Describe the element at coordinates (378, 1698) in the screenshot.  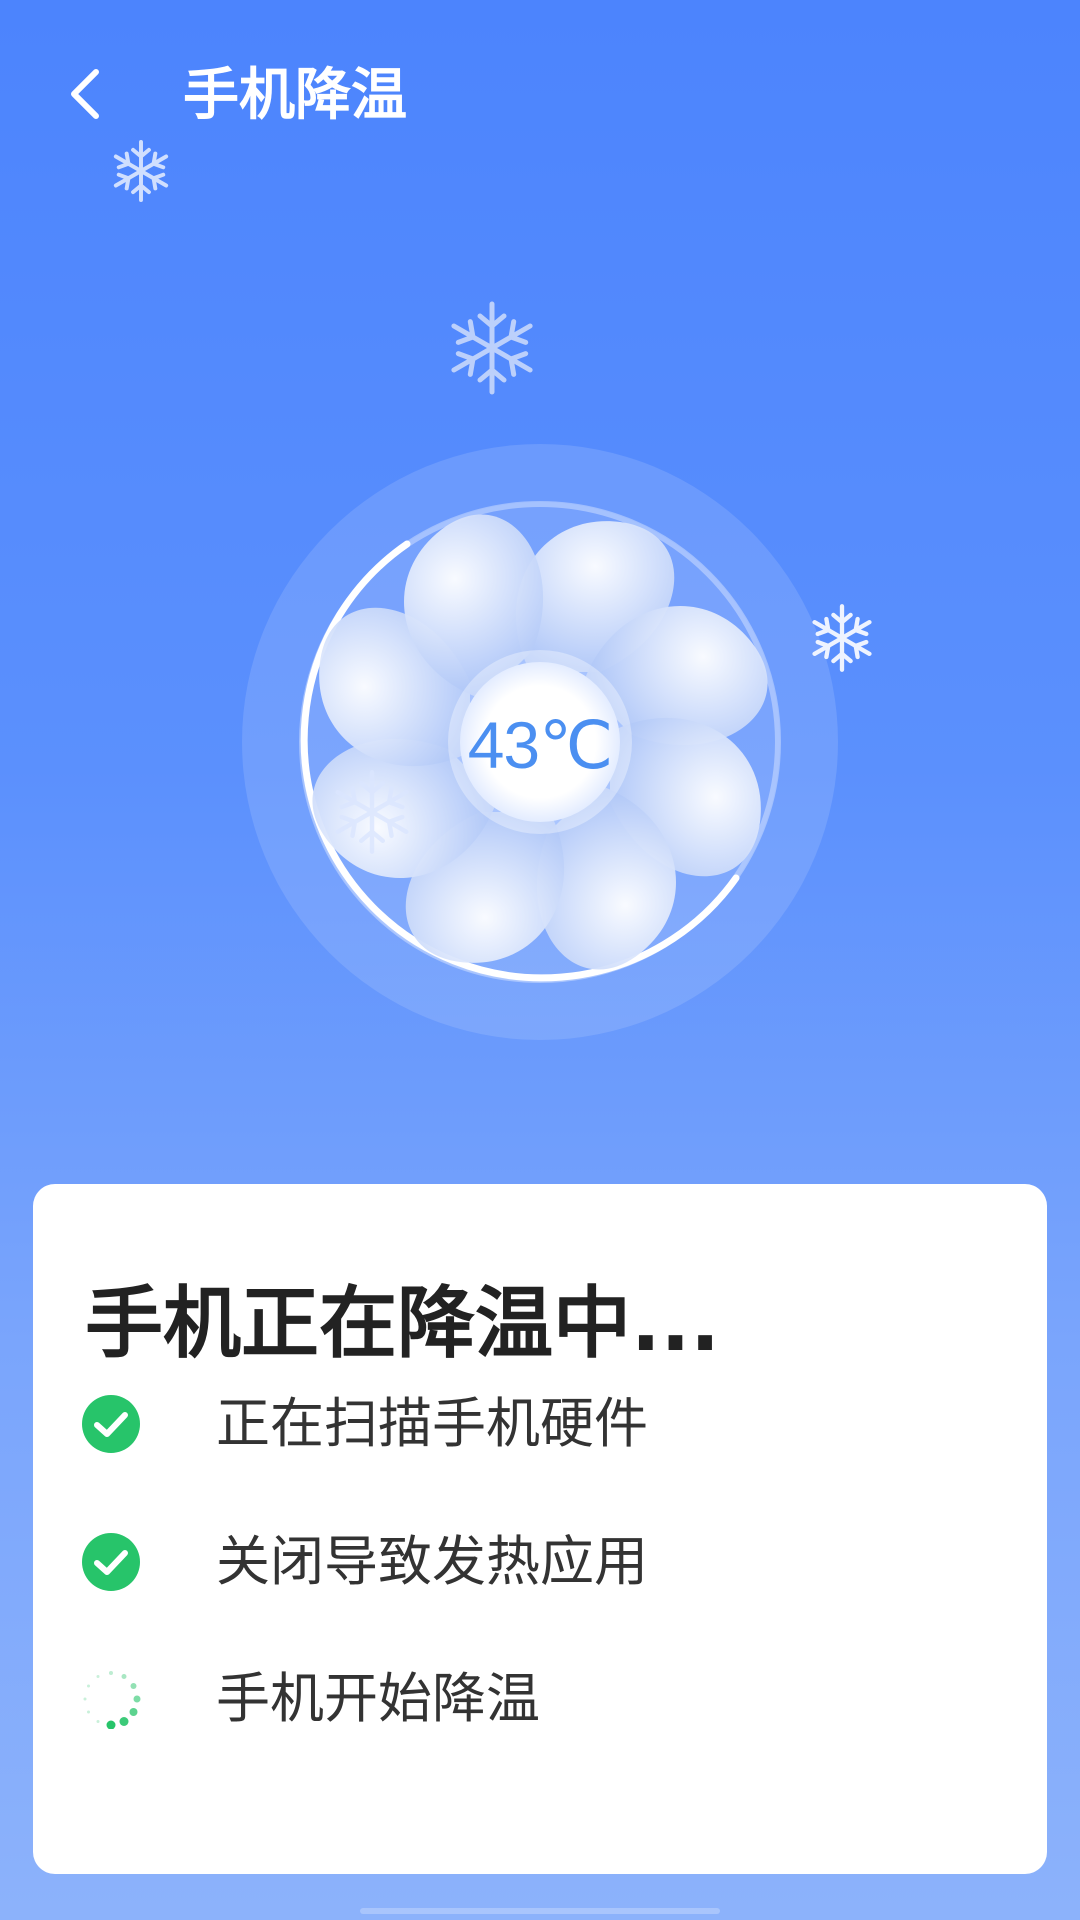
I see `step-label: 手机开始降温` at that location.